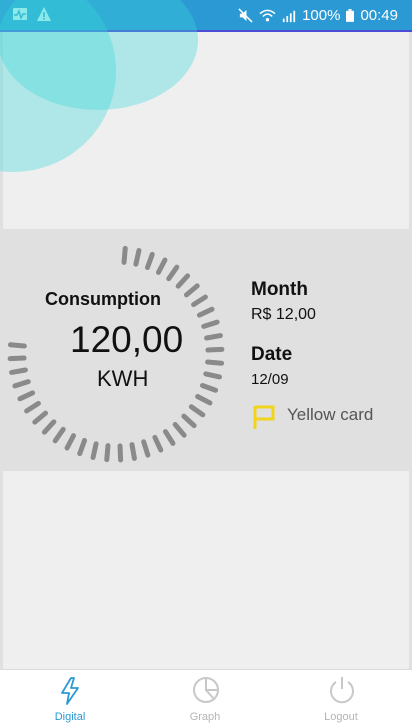 This screenshot has width=412, height=728. What do you see at coordinates (330, 414) in the screenshot?
I see `flag-status-text: Yellow card` at bounding box center [330, 414].